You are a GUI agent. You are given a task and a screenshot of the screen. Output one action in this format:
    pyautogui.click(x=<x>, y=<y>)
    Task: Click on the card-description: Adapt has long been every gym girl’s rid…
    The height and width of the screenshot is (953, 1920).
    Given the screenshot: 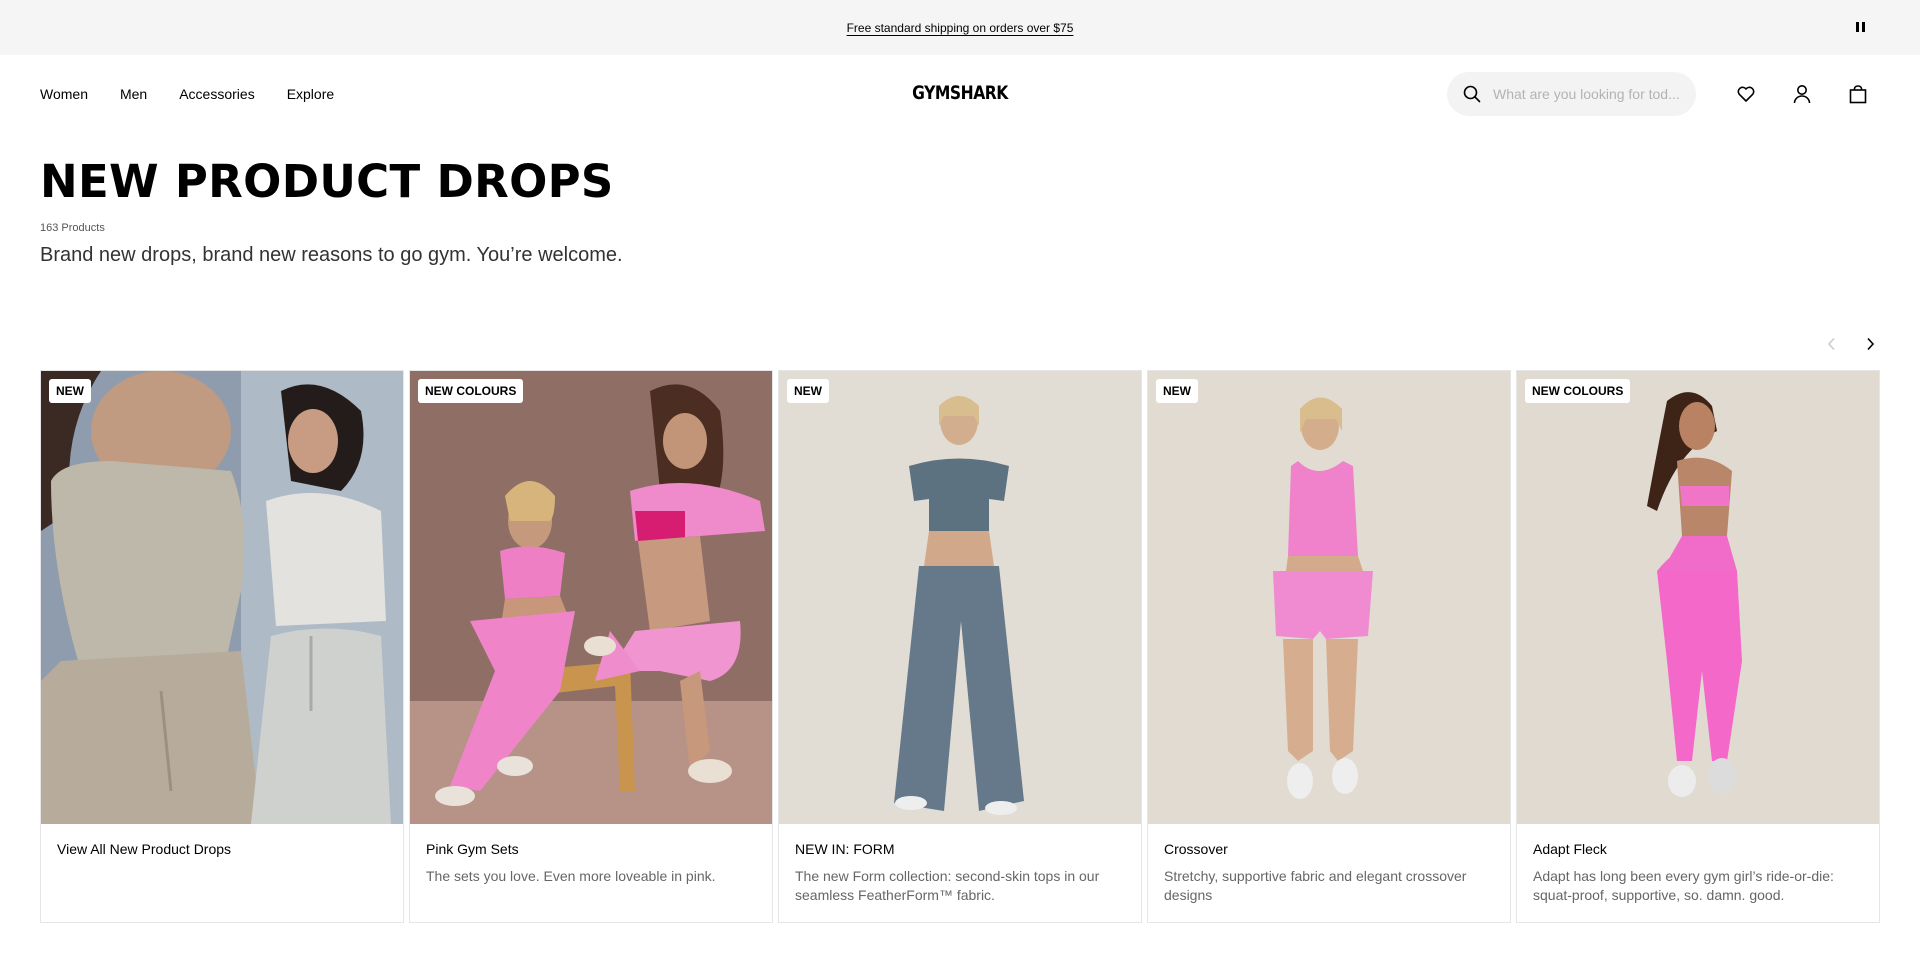 What is the action you would take?
    pyautogui.click(x=1683, y=885)
    